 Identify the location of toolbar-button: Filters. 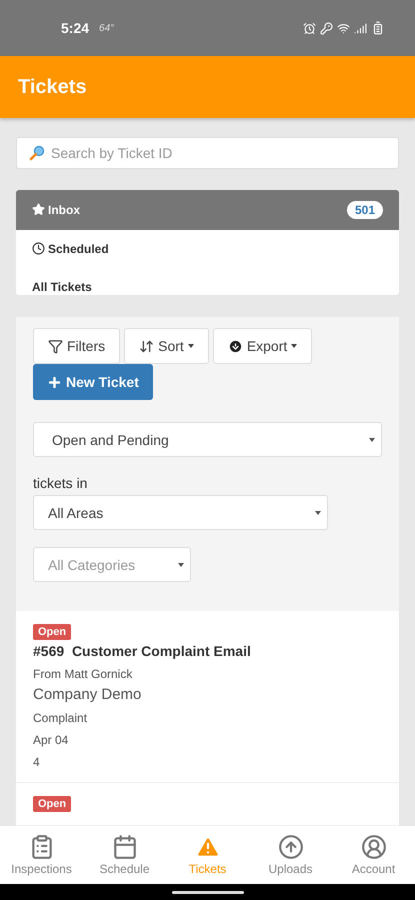
(76, 346).